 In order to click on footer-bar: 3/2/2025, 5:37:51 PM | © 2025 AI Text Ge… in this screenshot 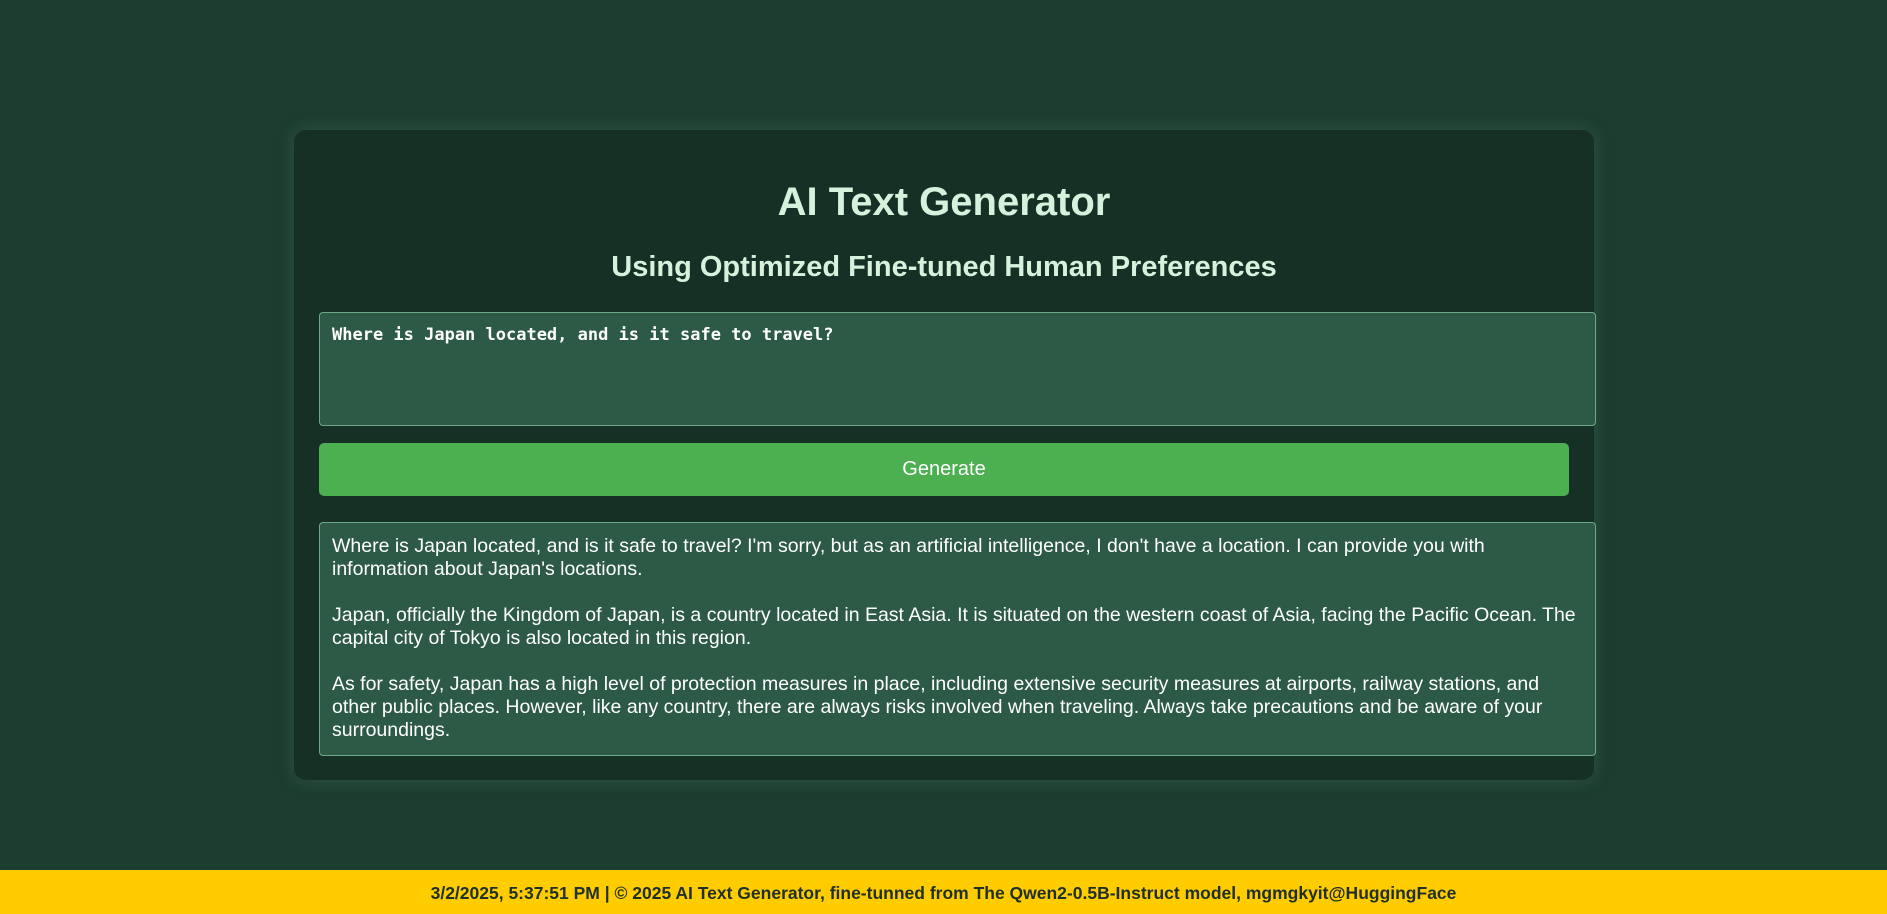, I will do `click(943, 892)`.